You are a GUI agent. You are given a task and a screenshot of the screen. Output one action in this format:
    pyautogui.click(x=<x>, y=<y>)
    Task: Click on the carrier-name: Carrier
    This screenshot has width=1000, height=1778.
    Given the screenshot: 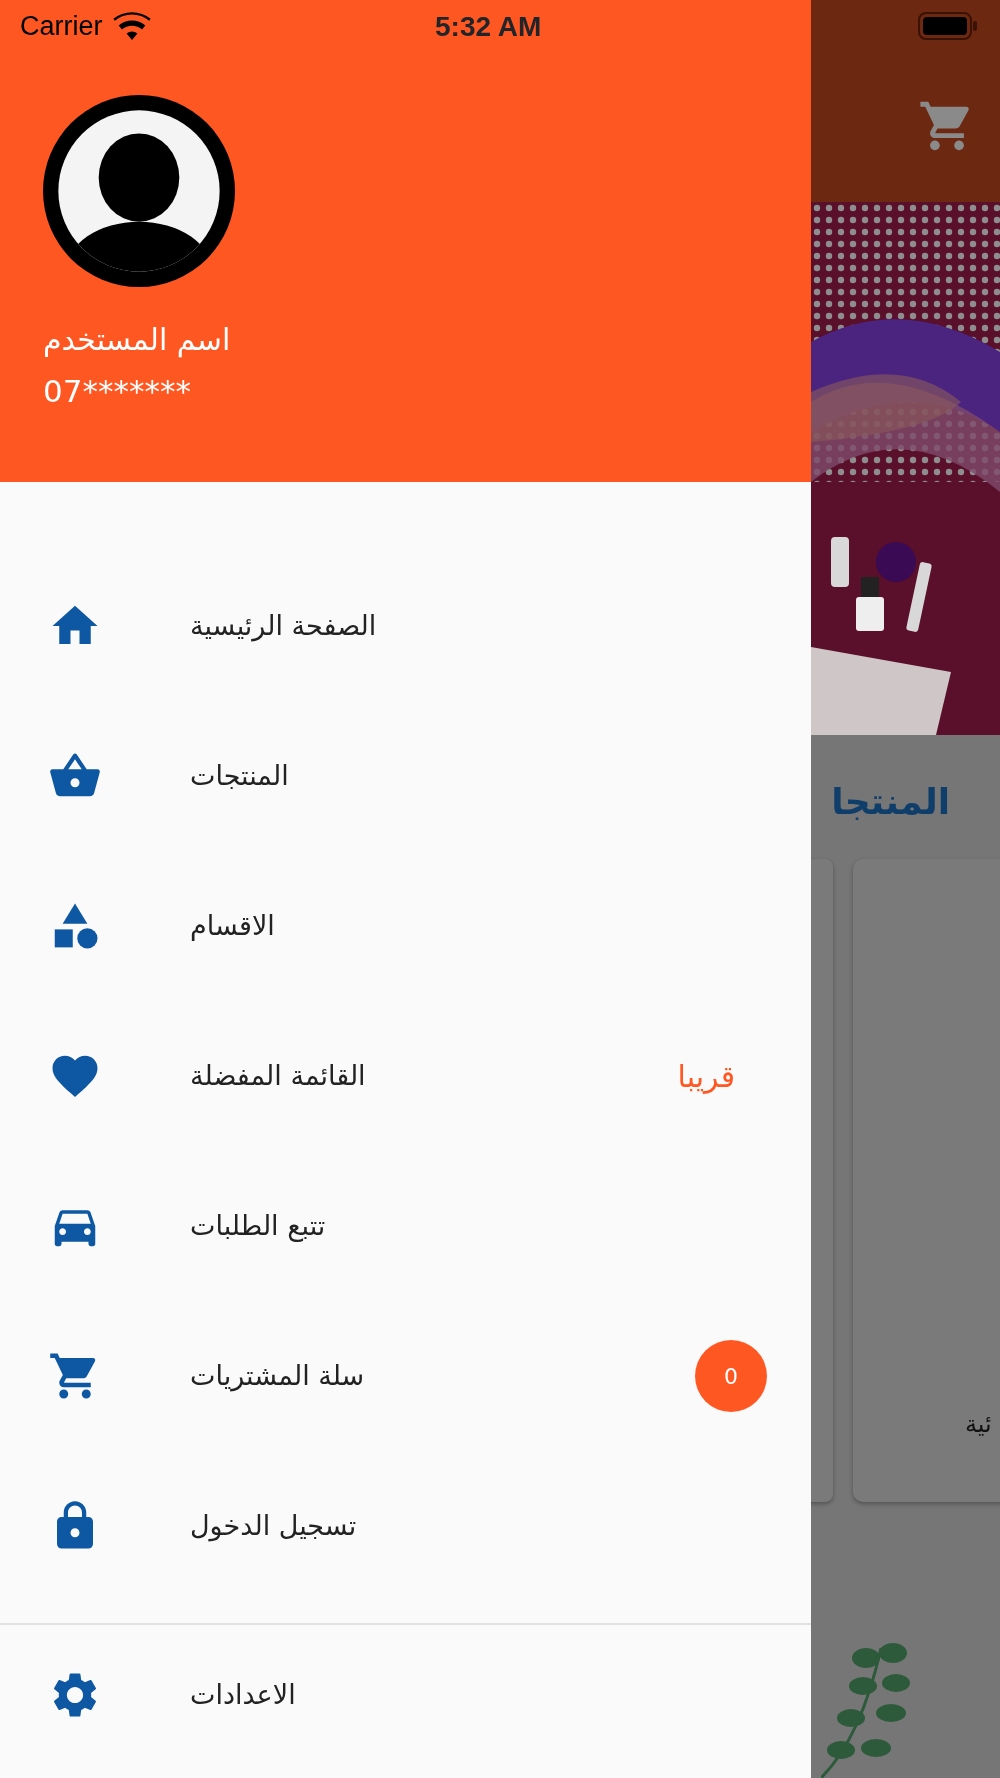 What is the action you would take?
    pyautogui.click(x=61, y=26)
    